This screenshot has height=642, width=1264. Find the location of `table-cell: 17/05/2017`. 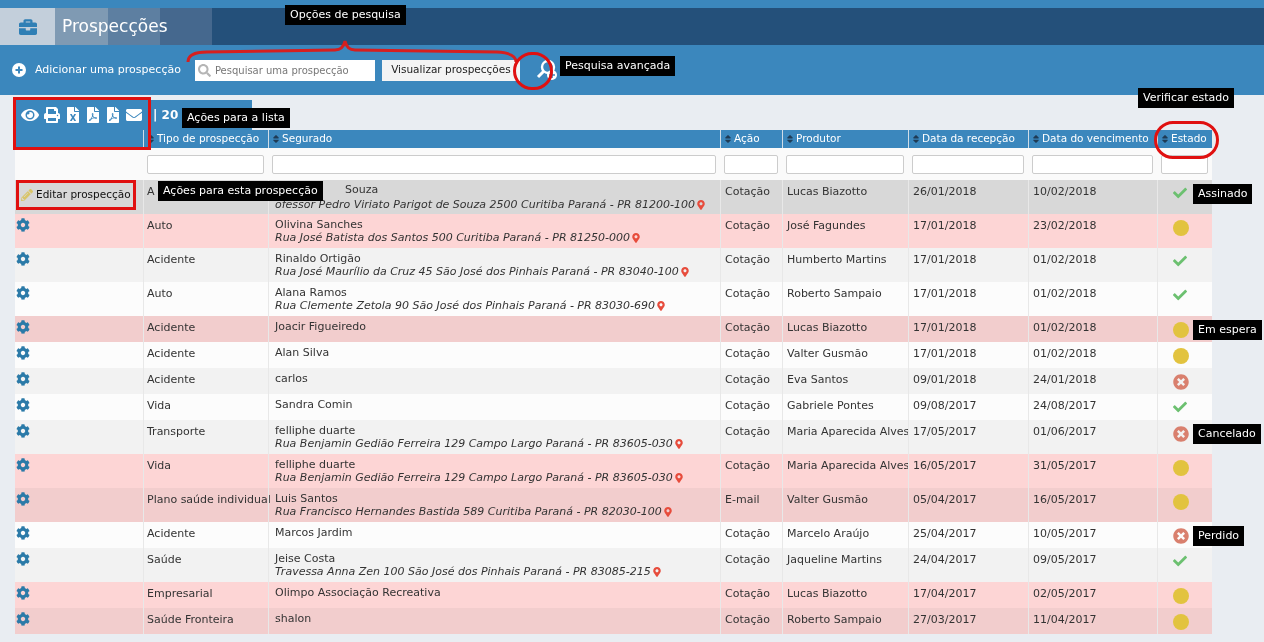

table-cell: 17/05/2017 is located at coordinates (945, 431).